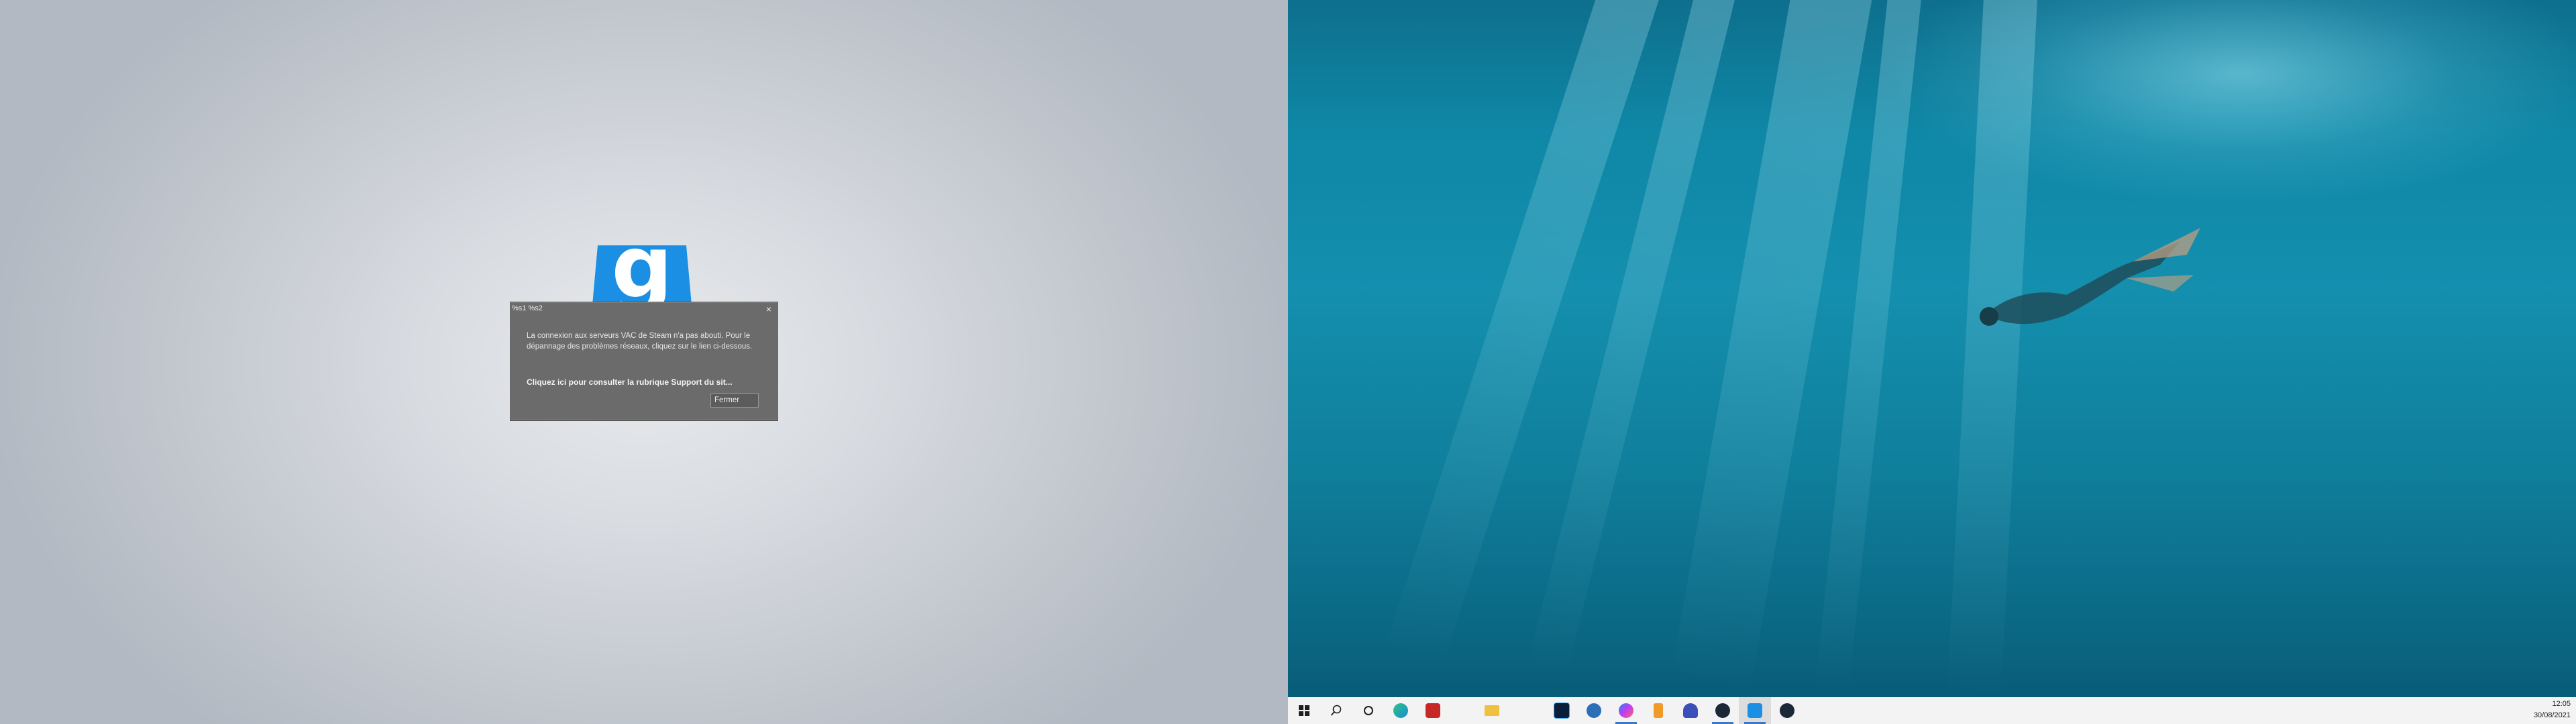  I want to click on steam-button, so click(1723, 710).